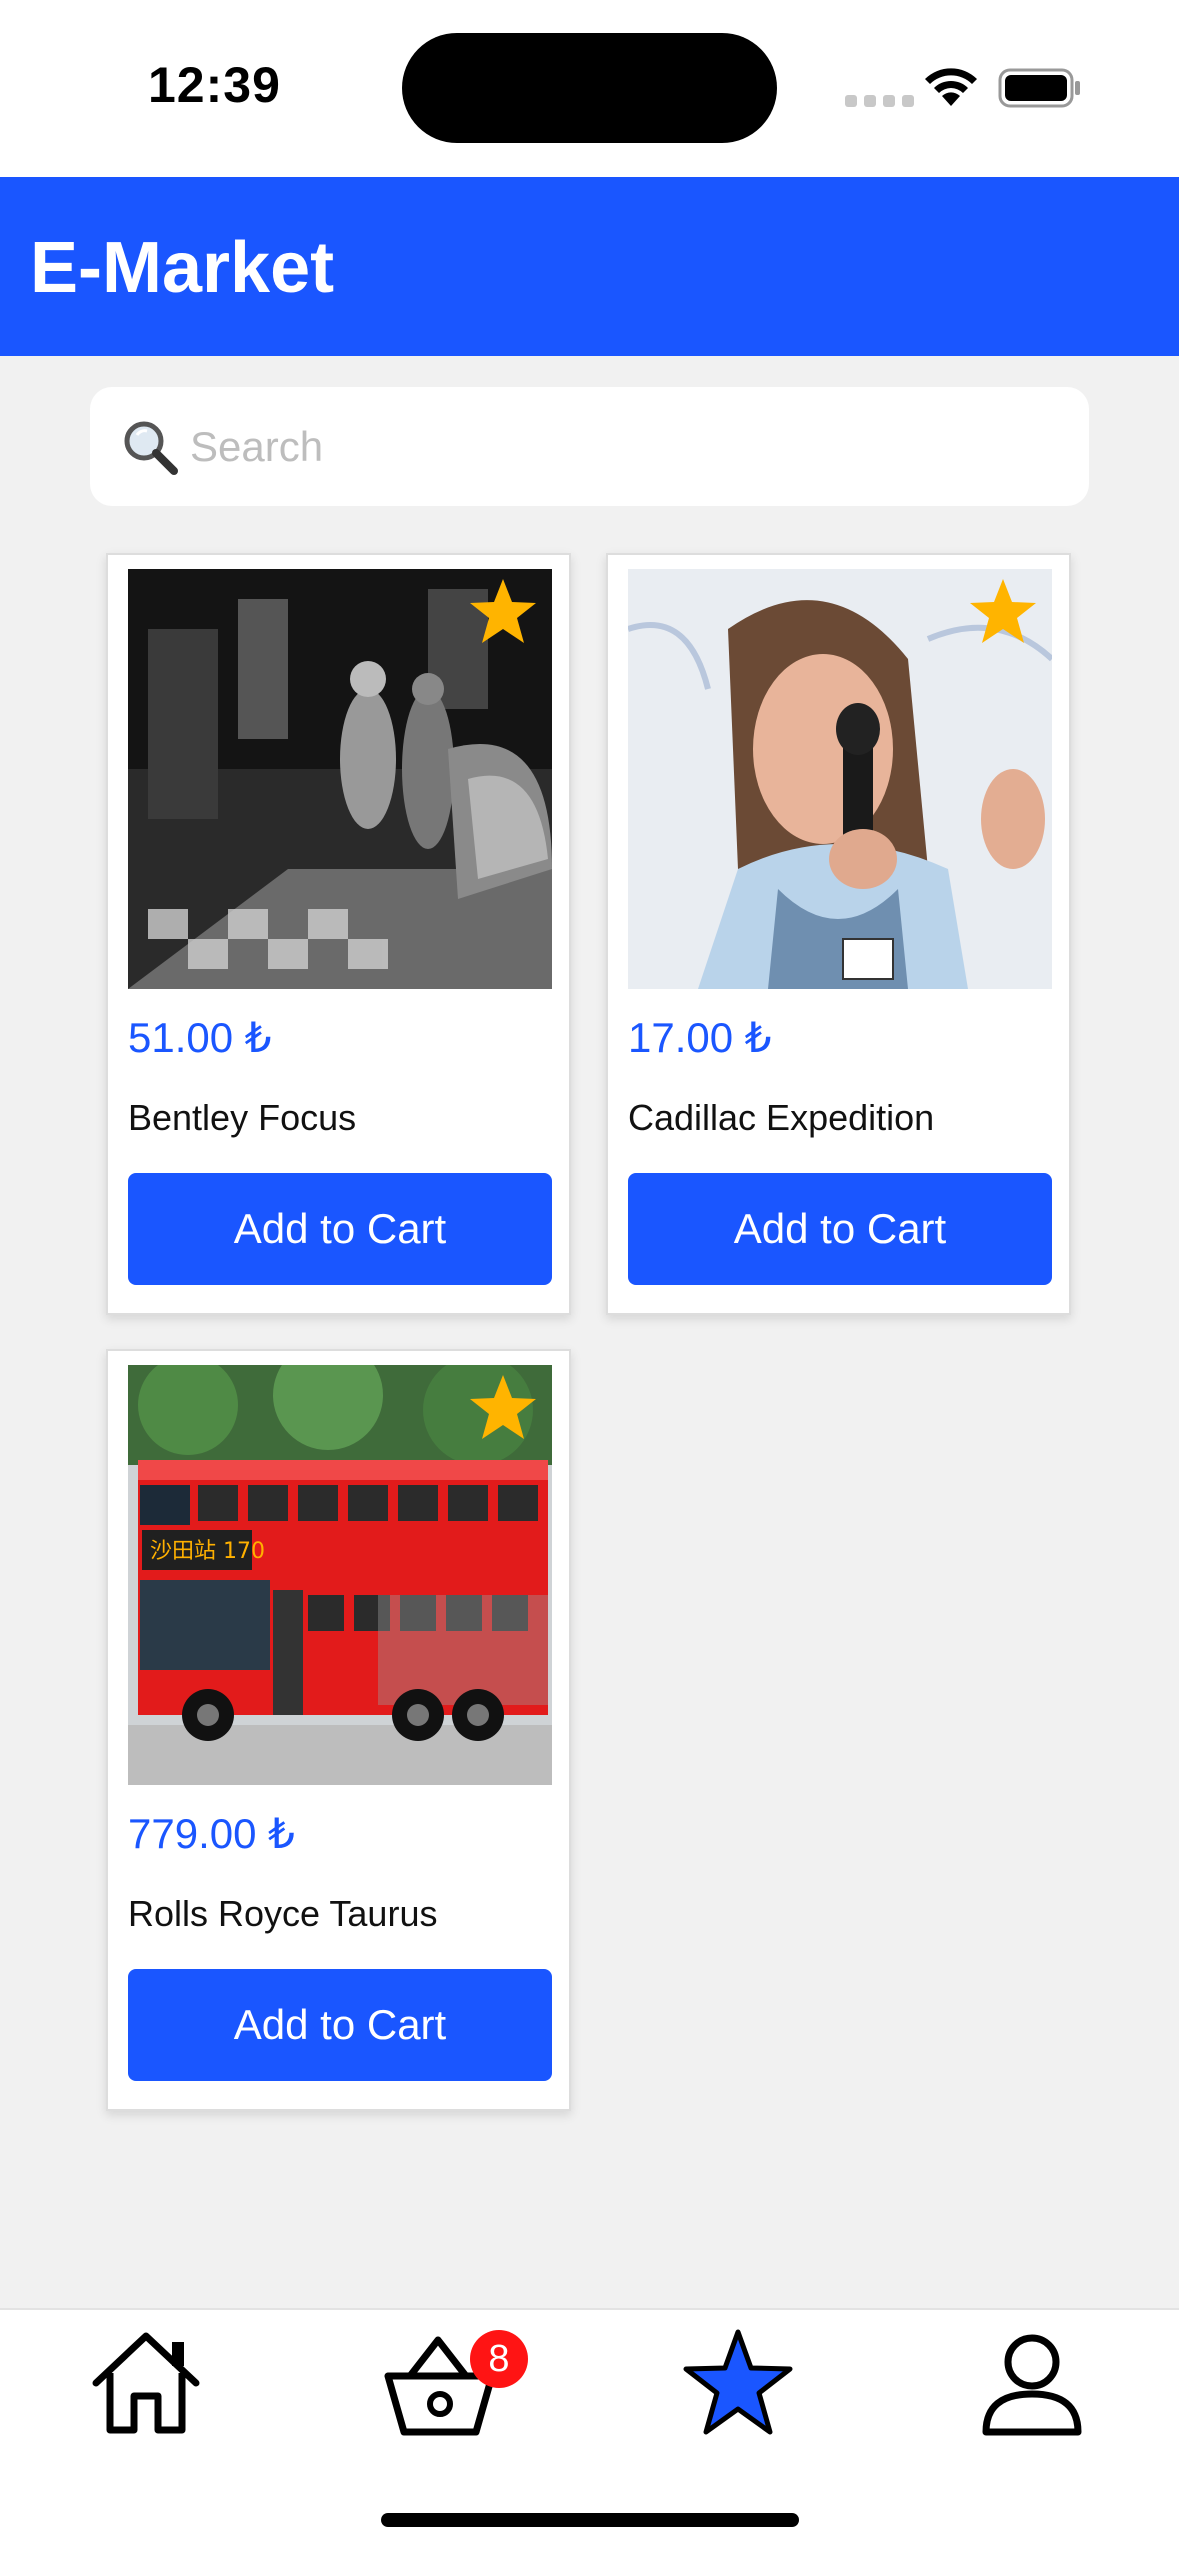  What do you see at coordinates (182, 268) in the screenshot?
I see `app-title: E-Market` at bounding box center [182, 268].